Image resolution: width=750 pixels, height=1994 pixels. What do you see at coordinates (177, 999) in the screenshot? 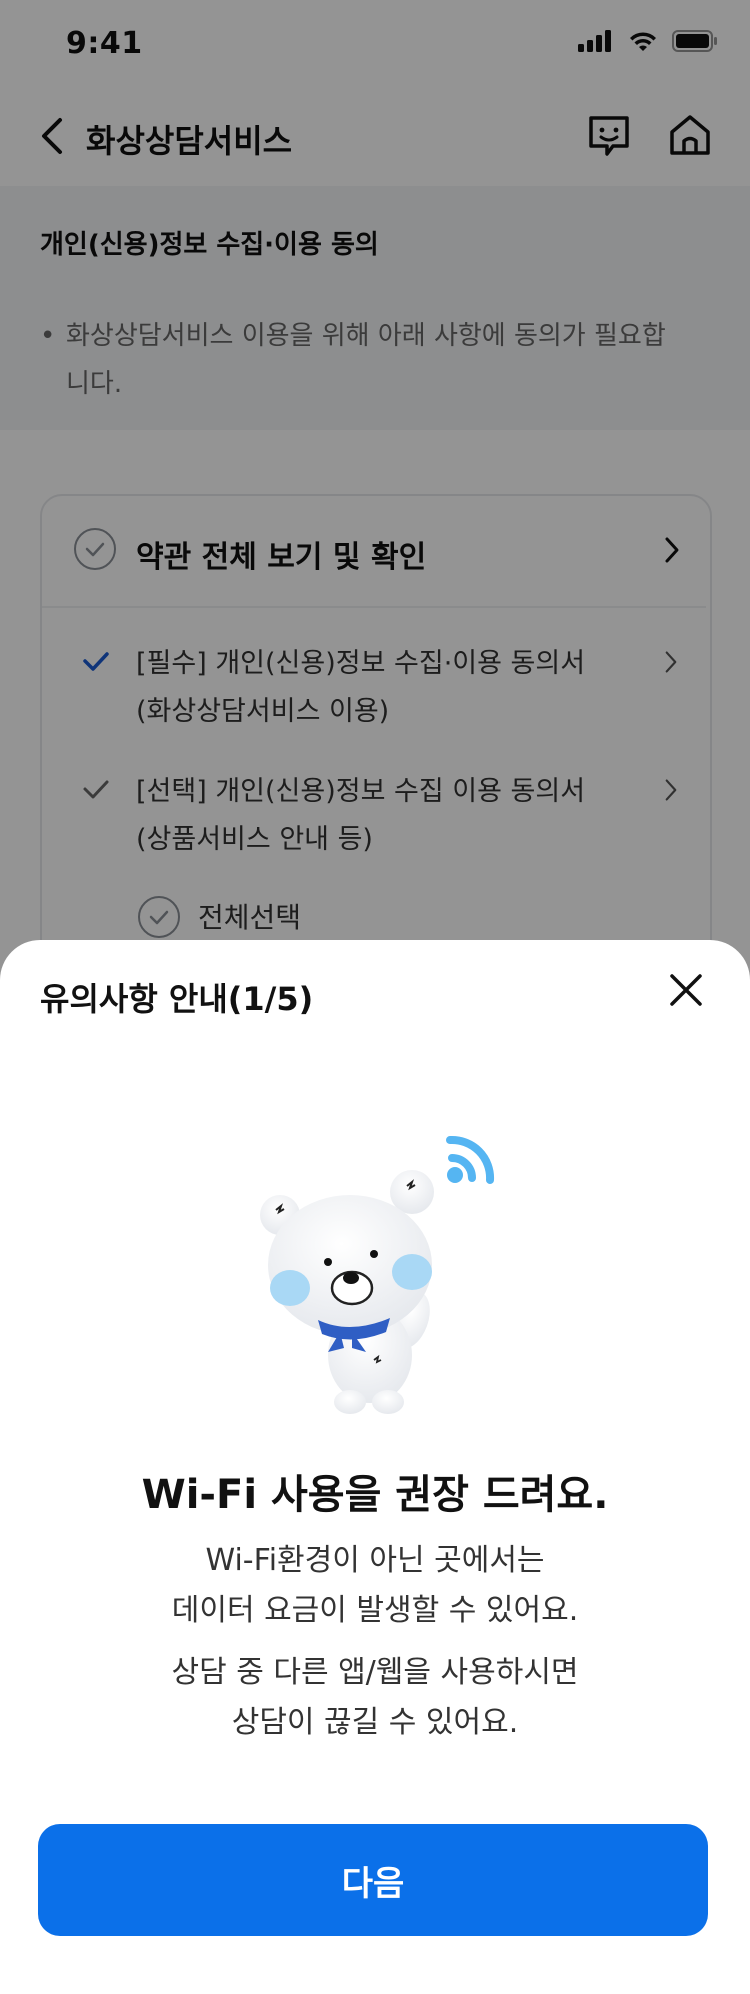
I see `sheet-title: 유의사항 안내(1/5)` at bounding box center [177, 999].